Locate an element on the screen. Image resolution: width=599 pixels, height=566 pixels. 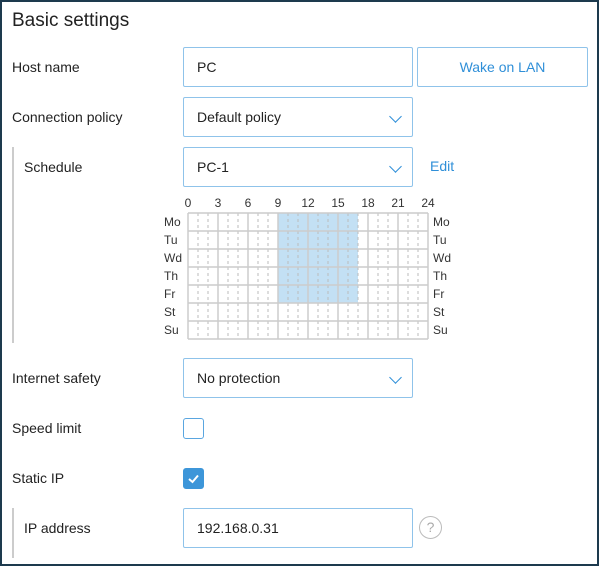
hour-label: 6 is located at coordinates (248, 203).